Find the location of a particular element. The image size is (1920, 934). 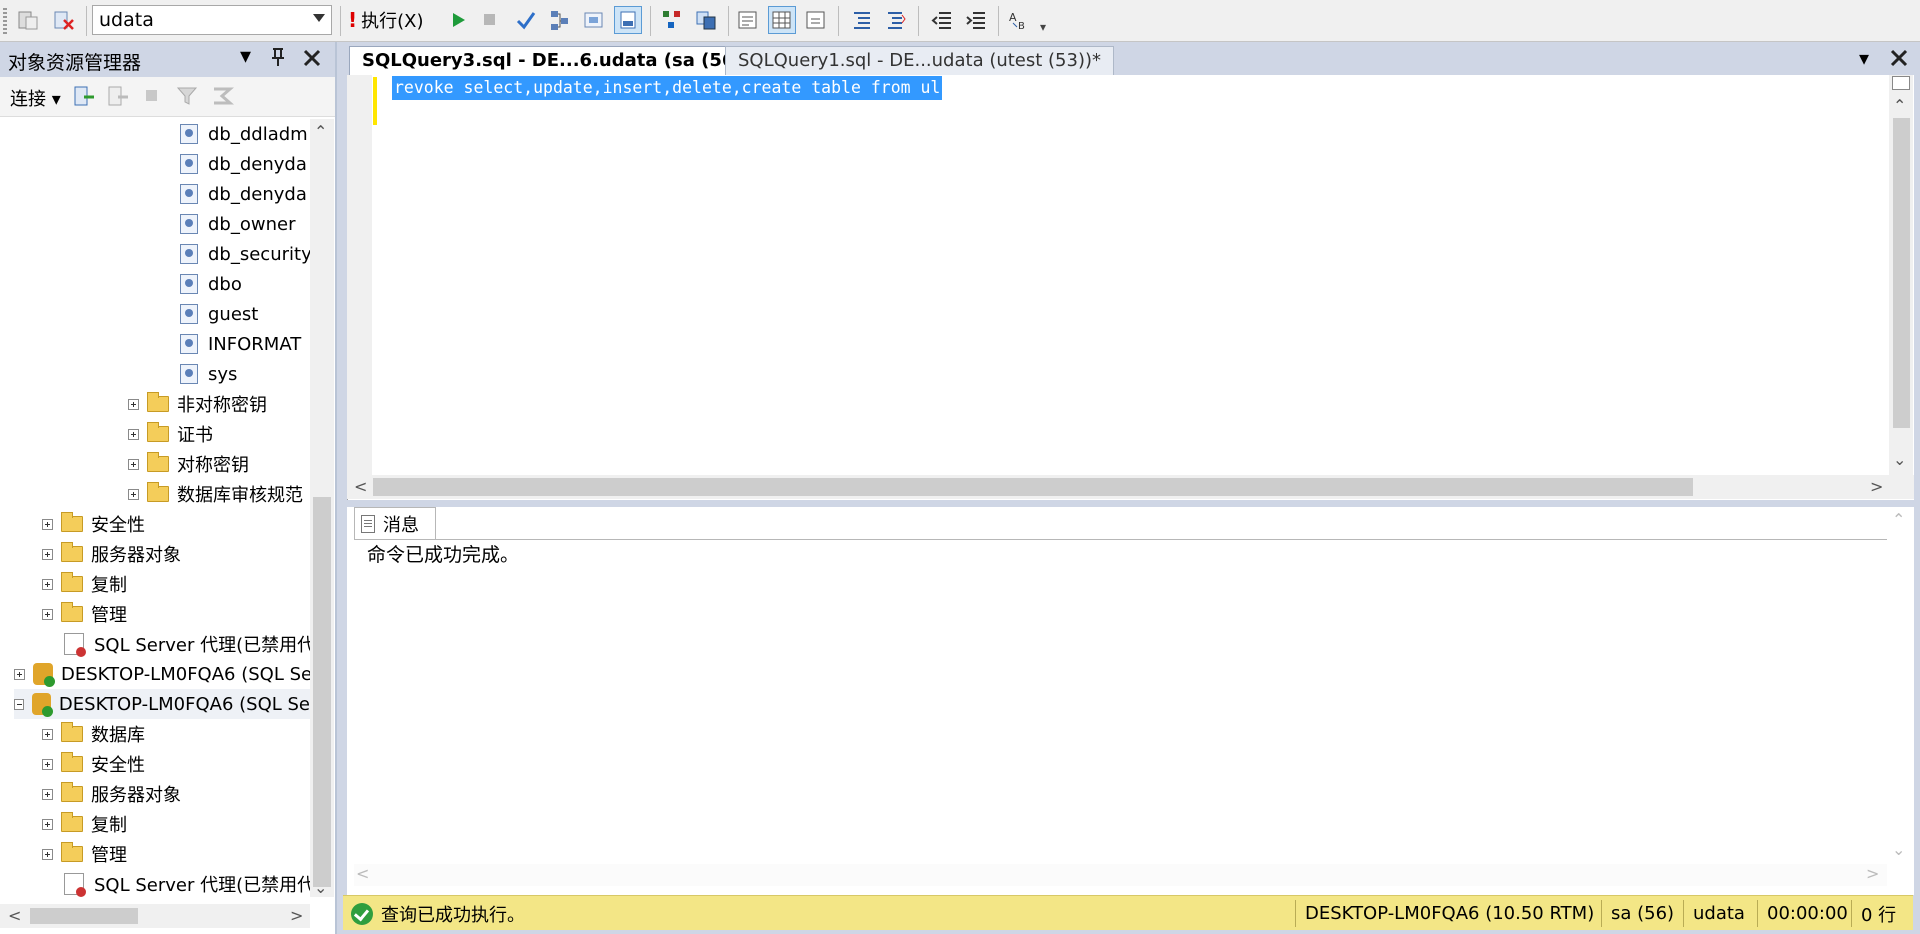

comment-lines-icon is located at coordinates (862, 20).